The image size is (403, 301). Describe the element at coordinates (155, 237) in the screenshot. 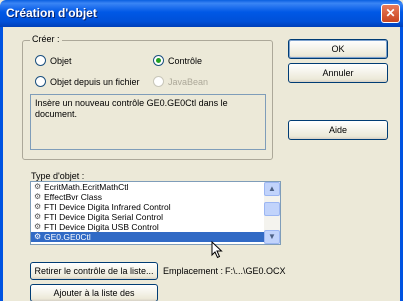

I see `list-item-selected: ⚙ GE0.GE0Ctl` at that location.